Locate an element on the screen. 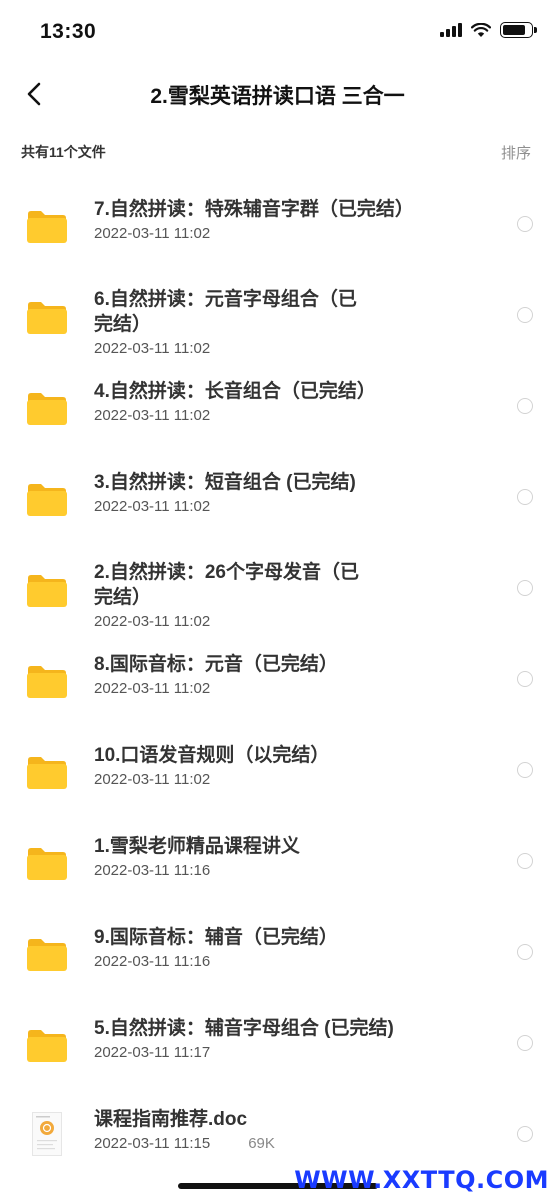 The height and width of the screenshot is (1200, 555). folder-row: 8.国际音标：元音（已完结） 2022-03-11 11:02 is located at coordinates (277, 679).